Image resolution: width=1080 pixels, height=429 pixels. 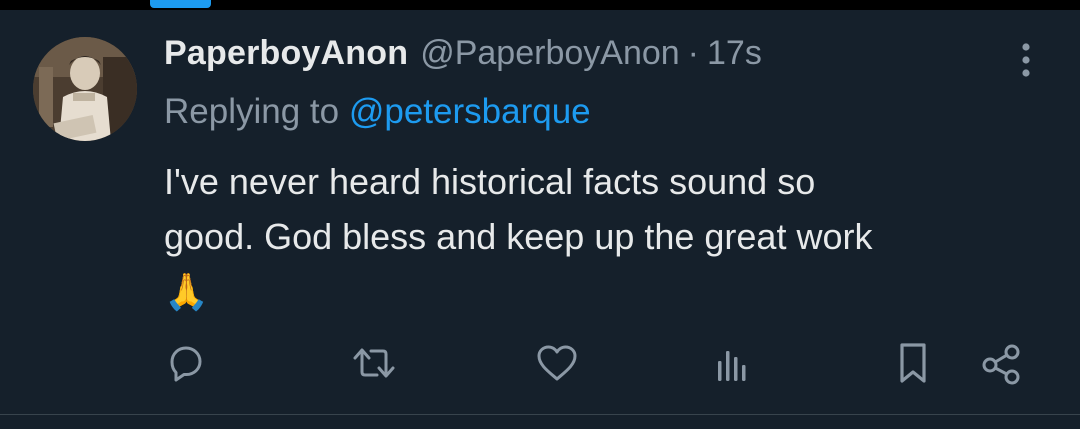 I want to click on avatar, so click(x=85, y=89).